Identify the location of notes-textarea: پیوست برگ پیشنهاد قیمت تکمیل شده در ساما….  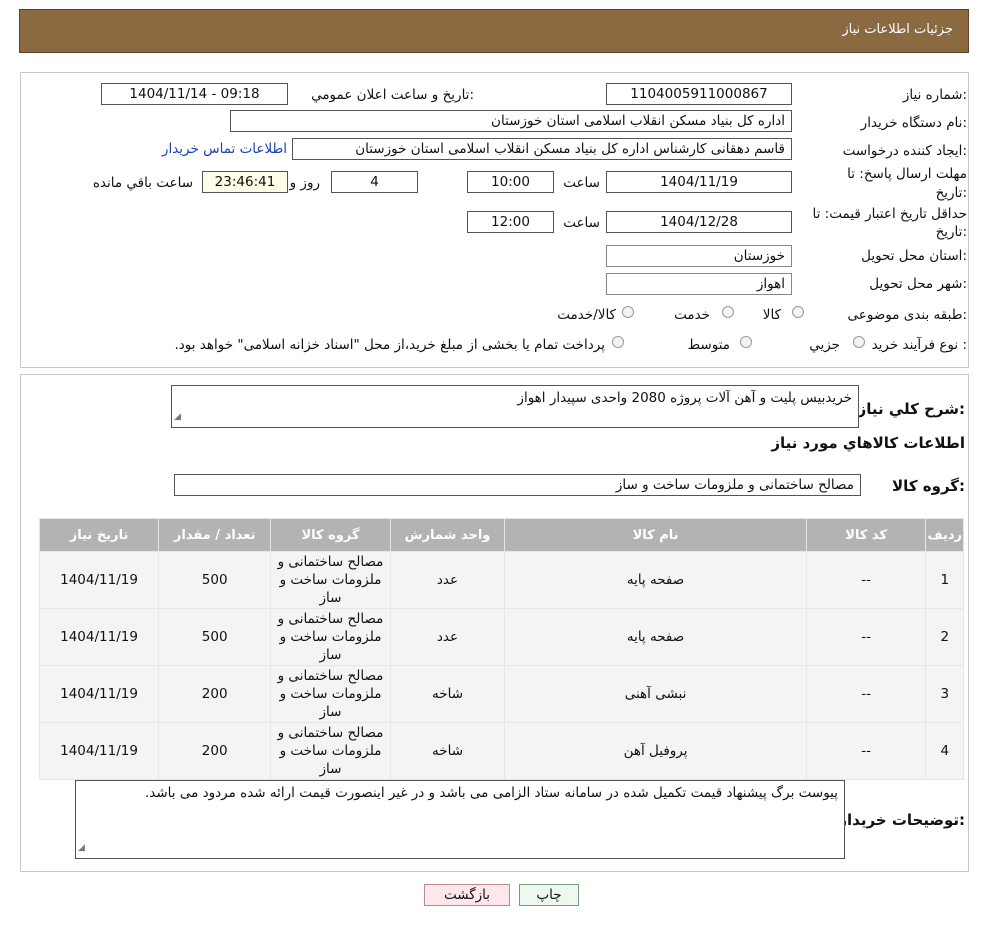
(460, 819).